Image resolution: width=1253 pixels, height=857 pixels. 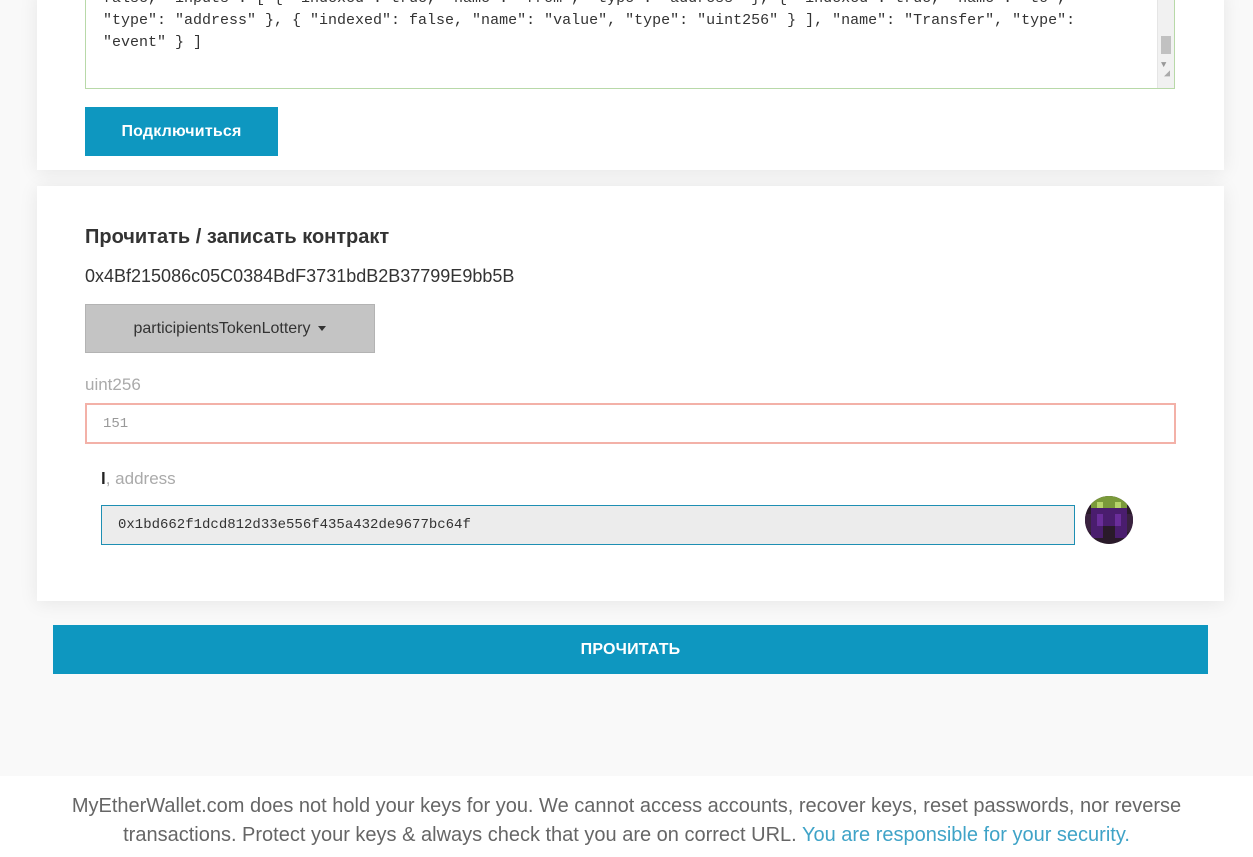 What do you see at coordinates (1167, 75) in the screenshot?
I see `resize-handle-icon: ◢` at bounding box center [1167, 75].